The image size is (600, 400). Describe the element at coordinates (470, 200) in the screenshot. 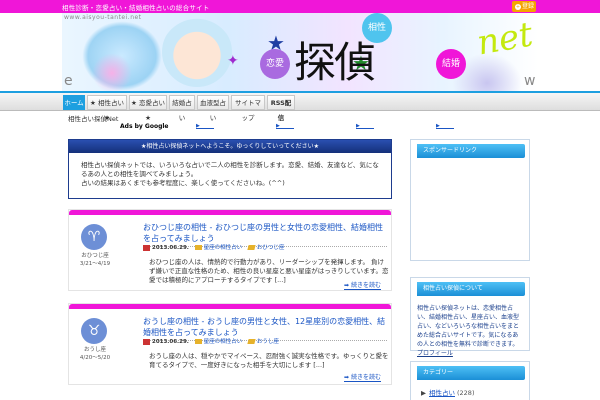

I see `sidebar-sponsored: スポンサードリンク` at that location.